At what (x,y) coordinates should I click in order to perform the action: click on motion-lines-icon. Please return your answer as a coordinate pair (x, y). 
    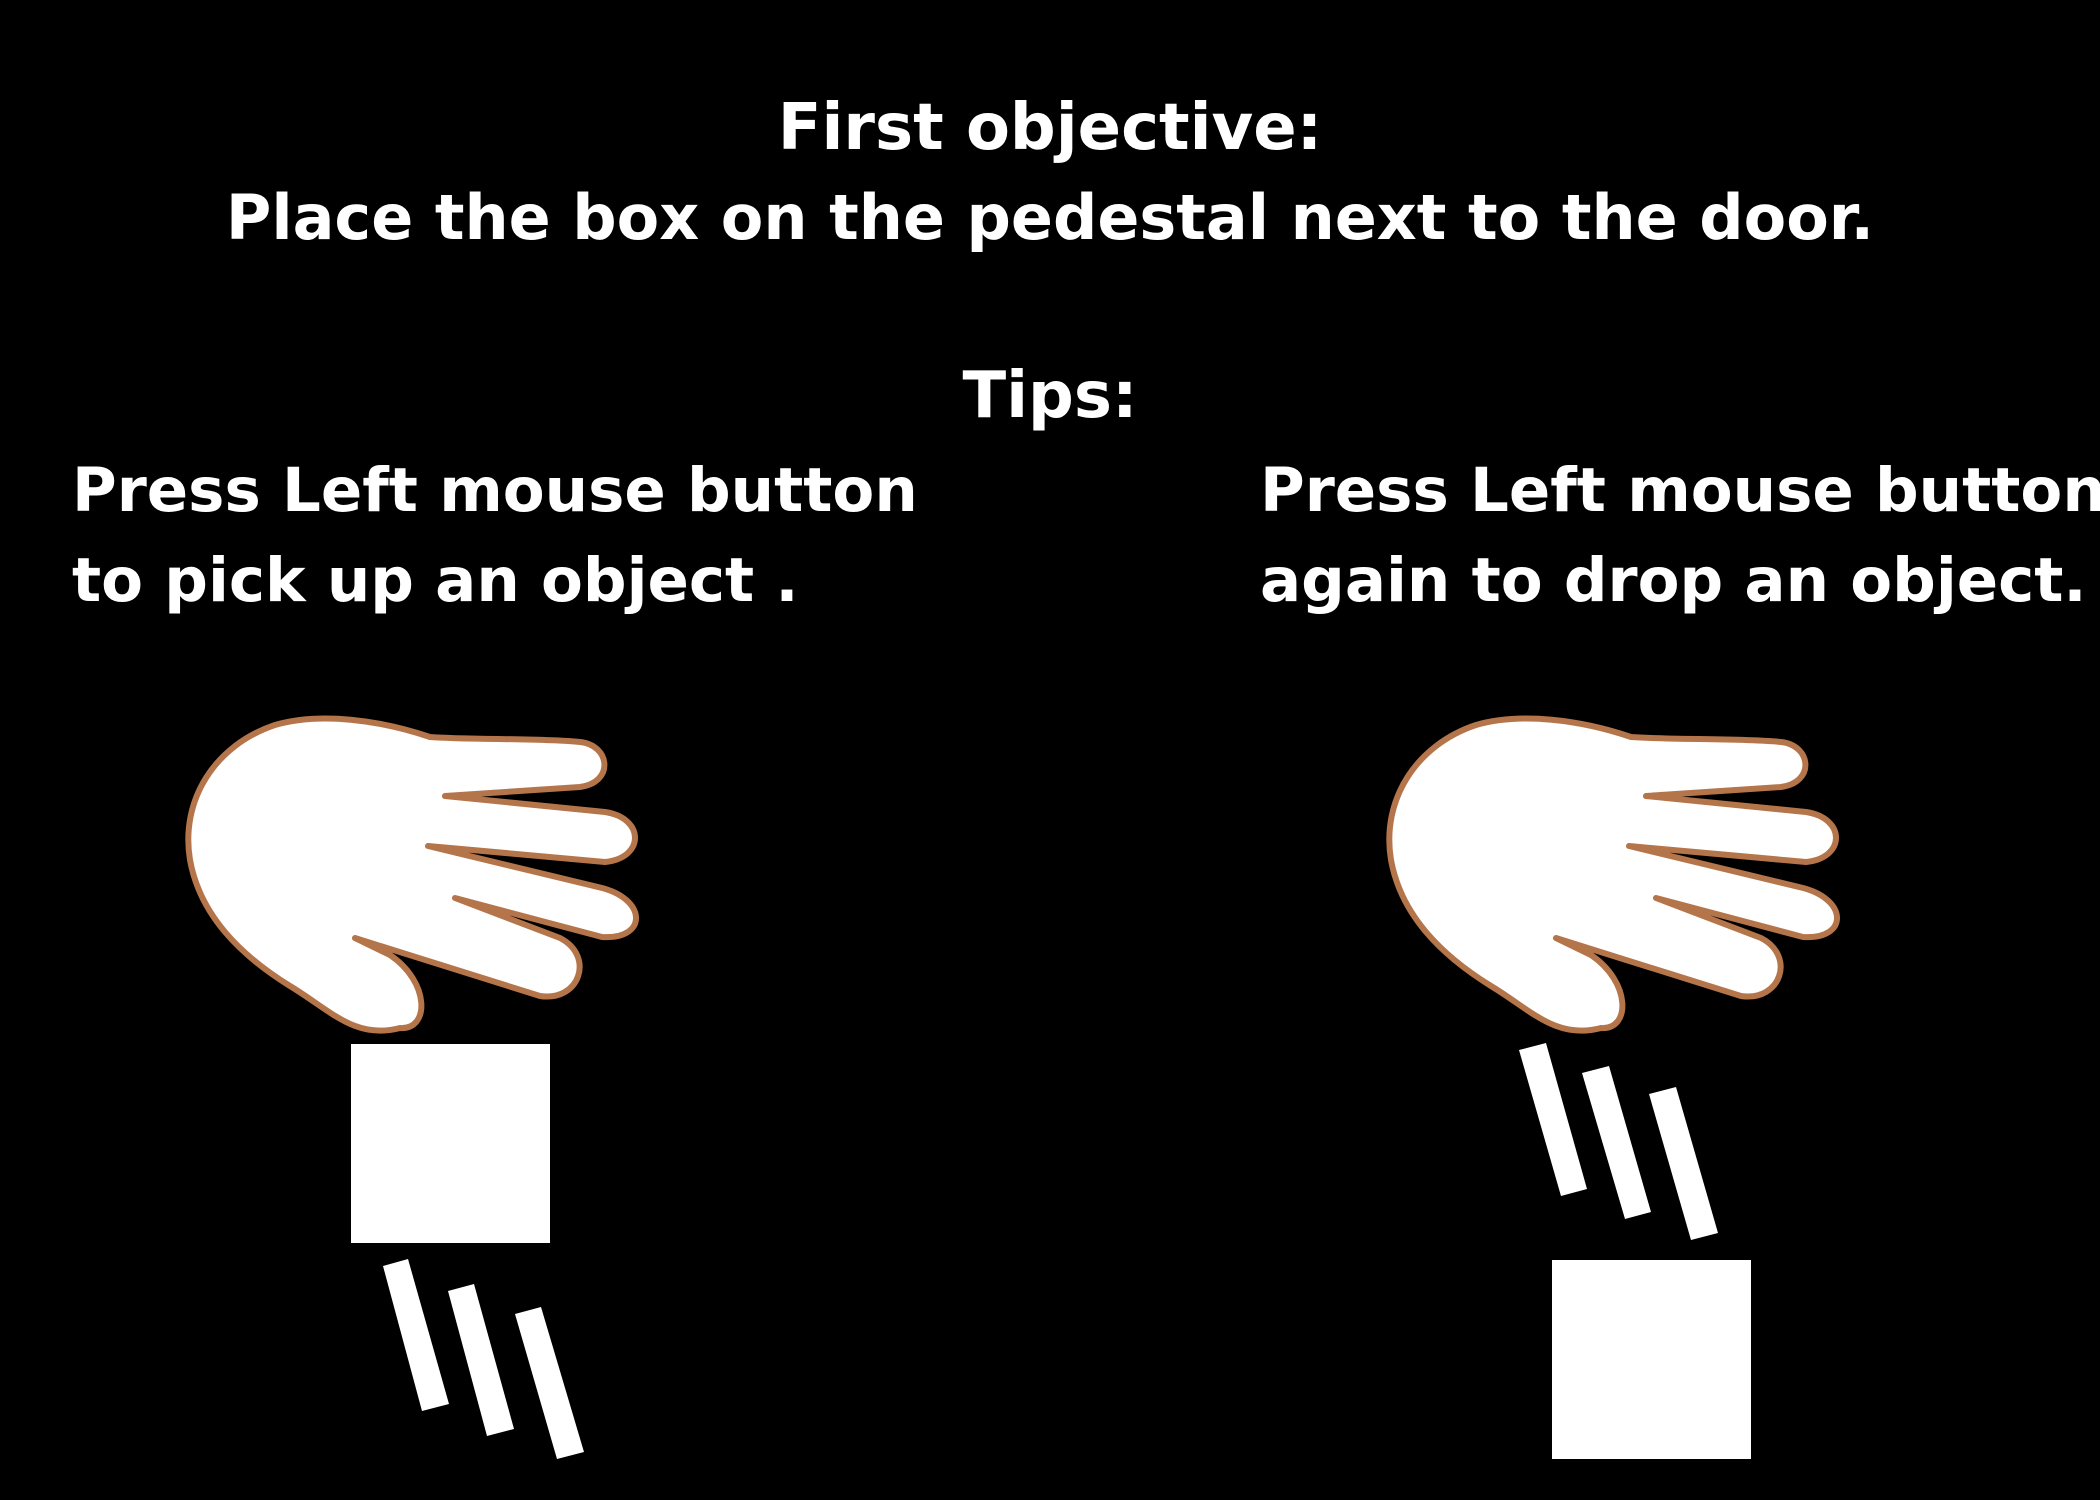
    Looking at the image, I should click on (483, 1359).